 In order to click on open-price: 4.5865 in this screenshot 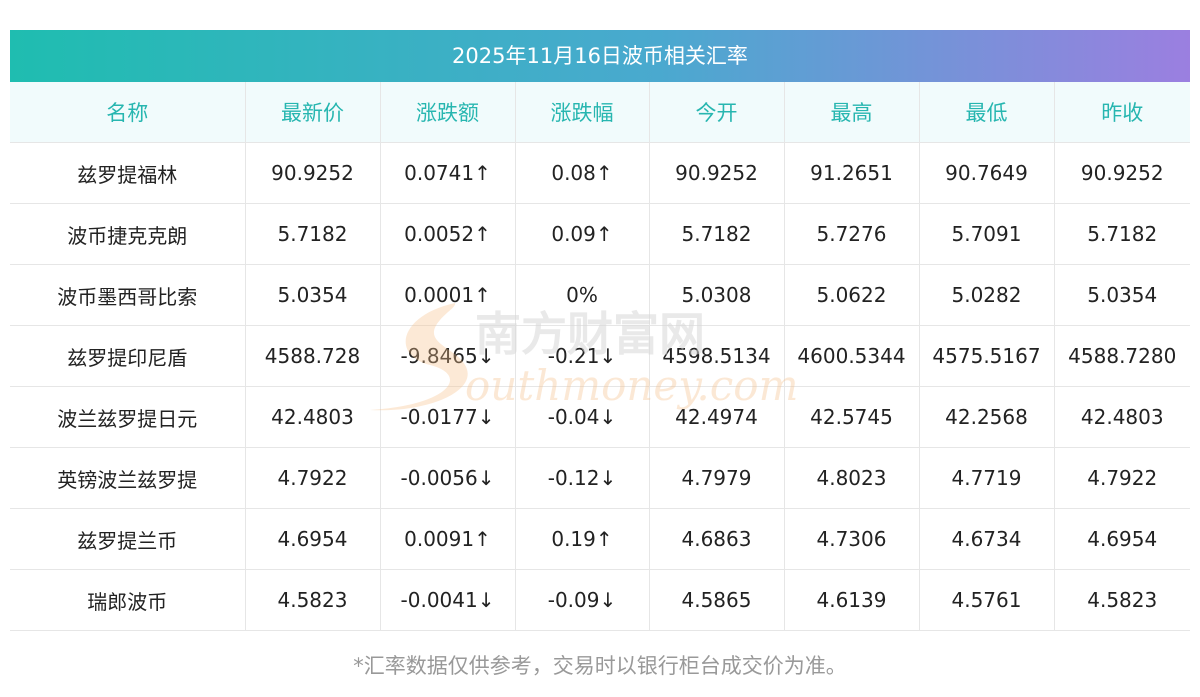, I will do `click(717, 600)`.